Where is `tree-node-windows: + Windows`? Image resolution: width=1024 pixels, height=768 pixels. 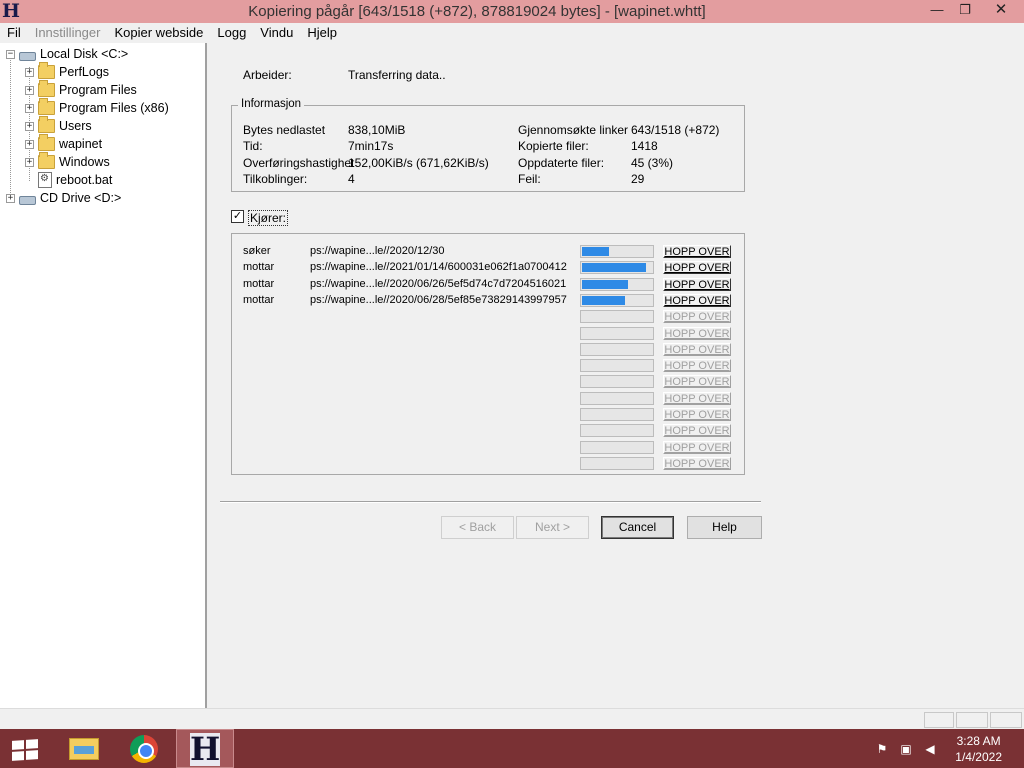 tree-node-windows: + Windows is located at coordinates (67, 161).